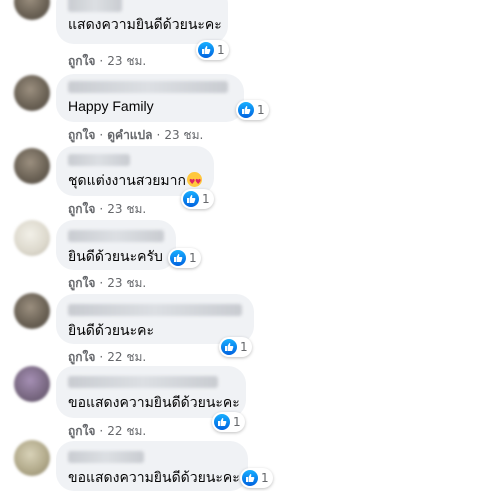 The image size is (498, 491). What do you see at coordinates (194, 181) in the screenshot?
I see `heart-eyes-emoji` at bounding box center [194, 181].